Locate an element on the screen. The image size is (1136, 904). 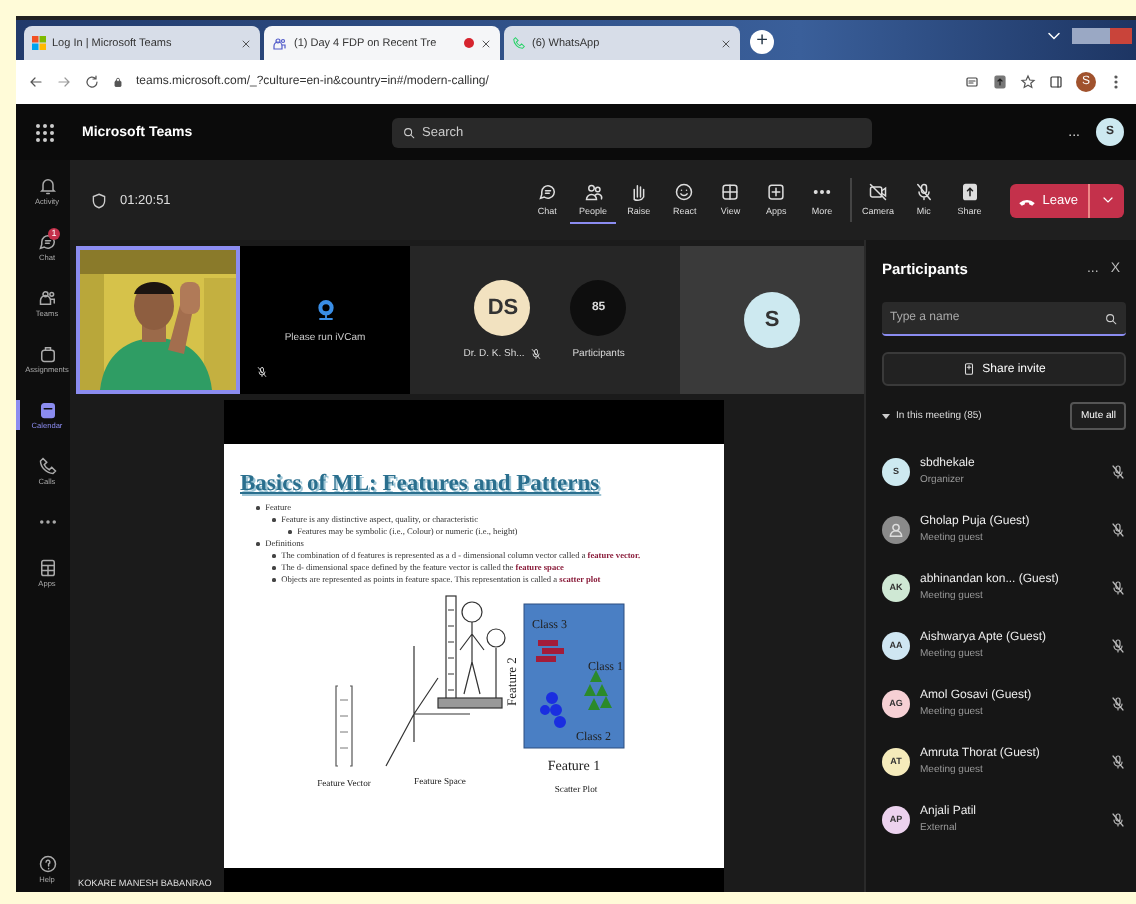
help-icon is located at coordinates (47, 864).